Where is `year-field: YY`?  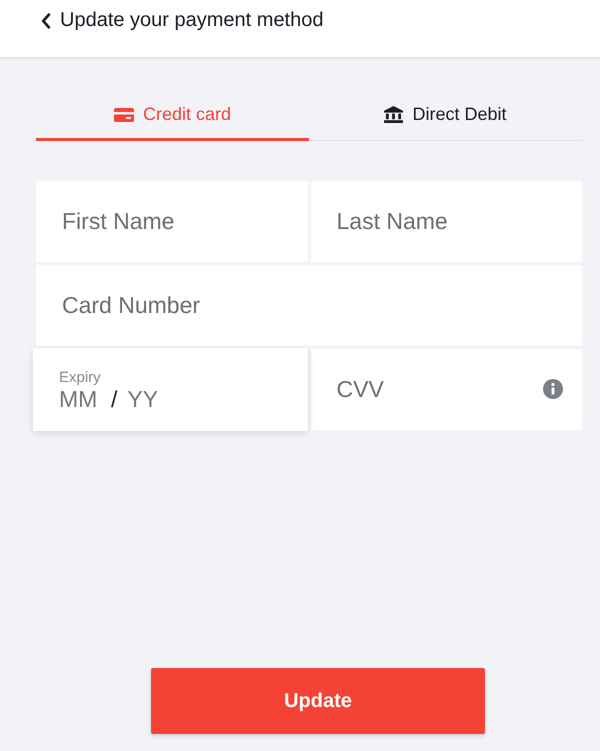 year-field: YY is located at coordinates (148, 399).